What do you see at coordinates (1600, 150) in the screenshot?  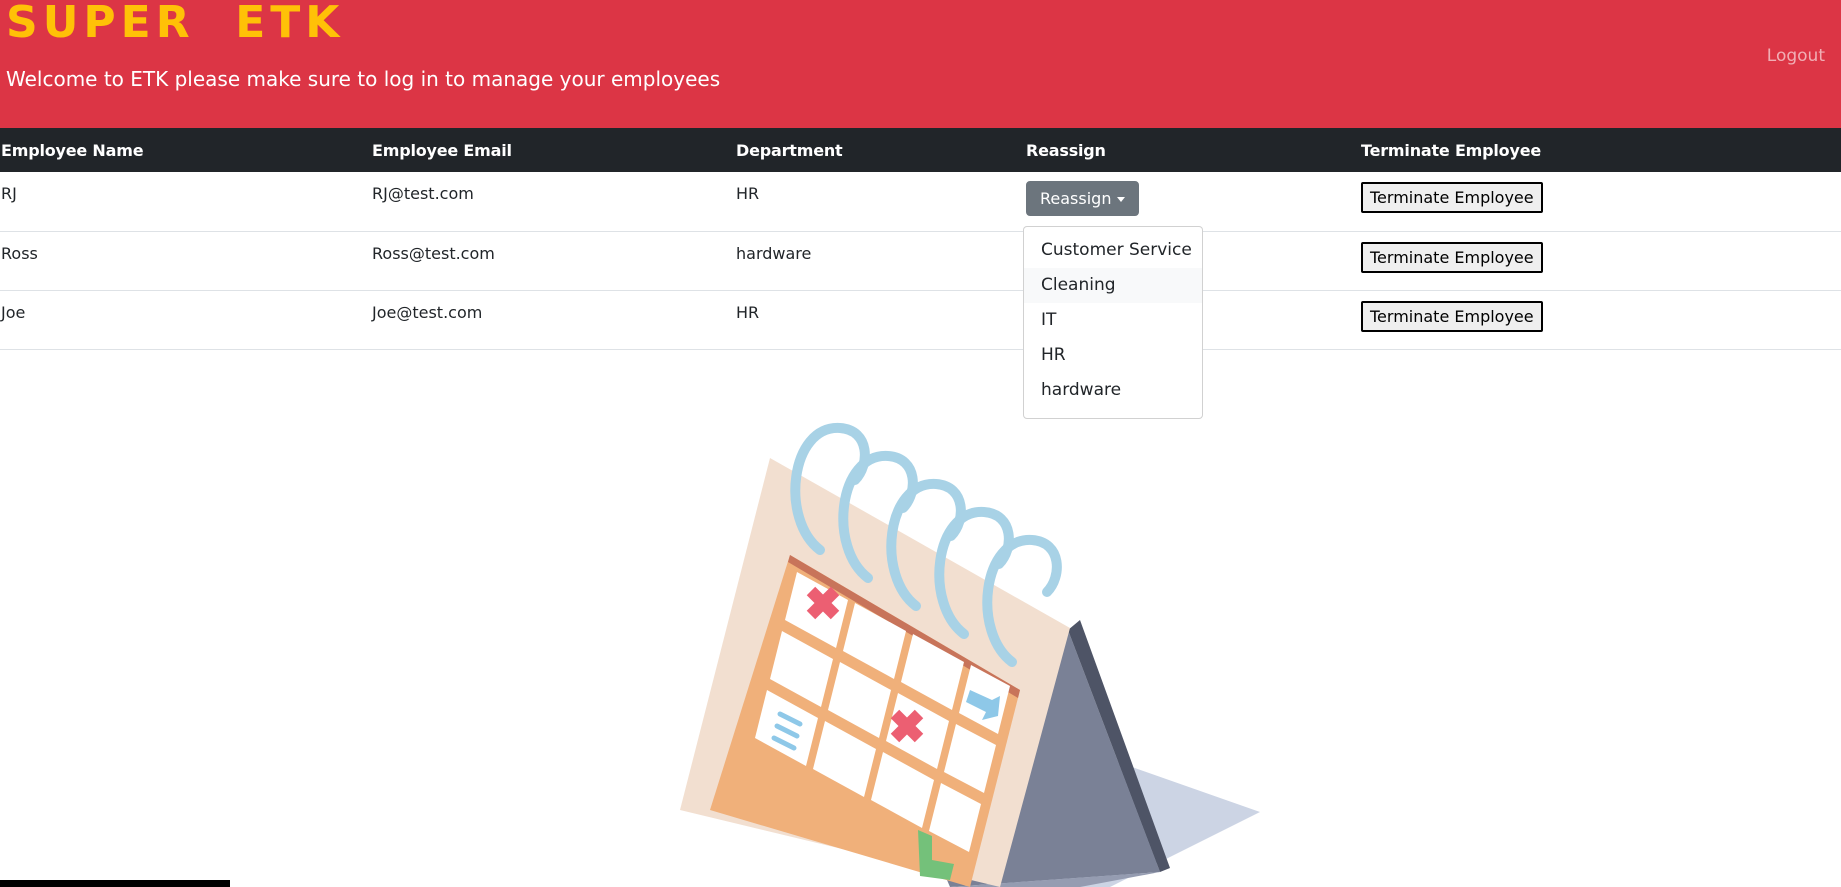 I see `column-header-terminate: Terminate Employee` at bounding box center [1600, 150].